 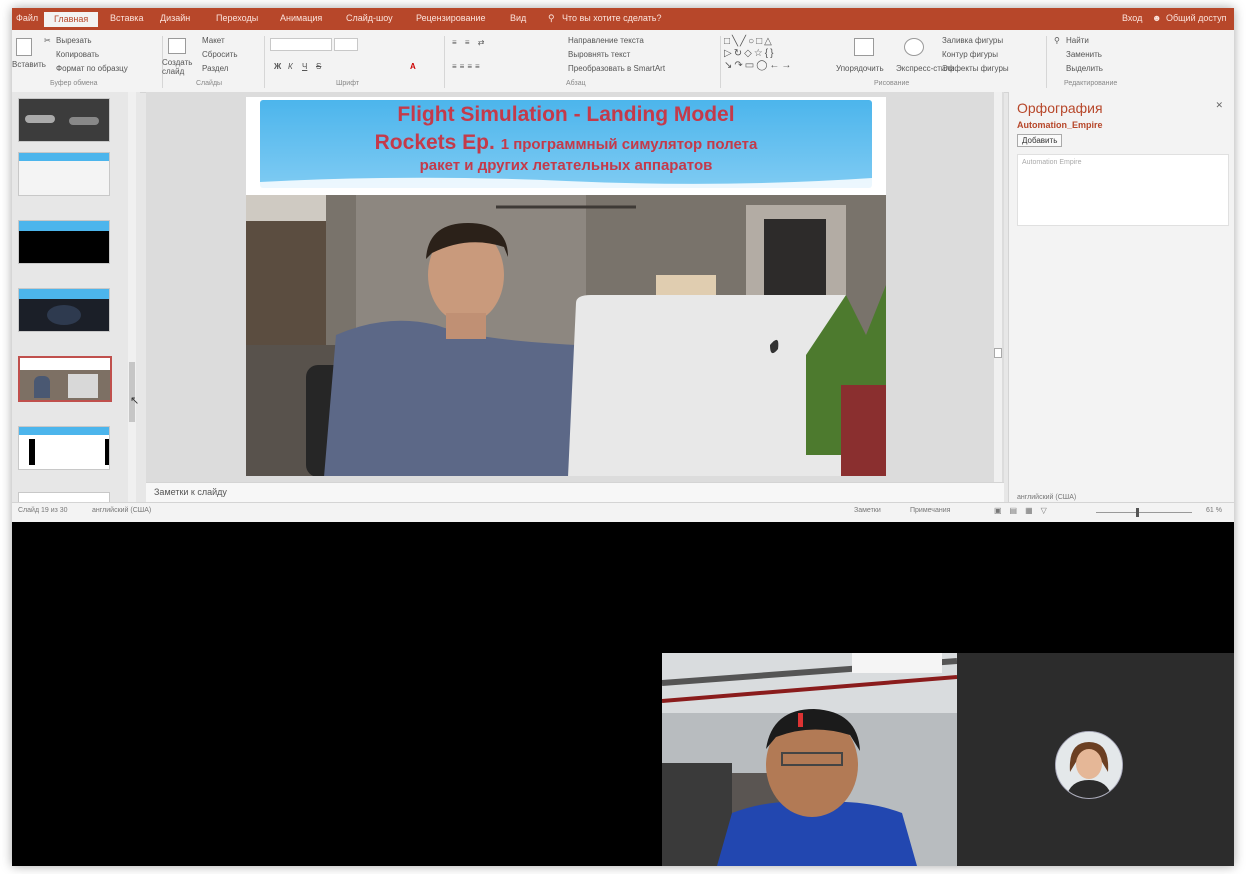 I want to click on tab-file: Файл, so click(x=27, y=18).